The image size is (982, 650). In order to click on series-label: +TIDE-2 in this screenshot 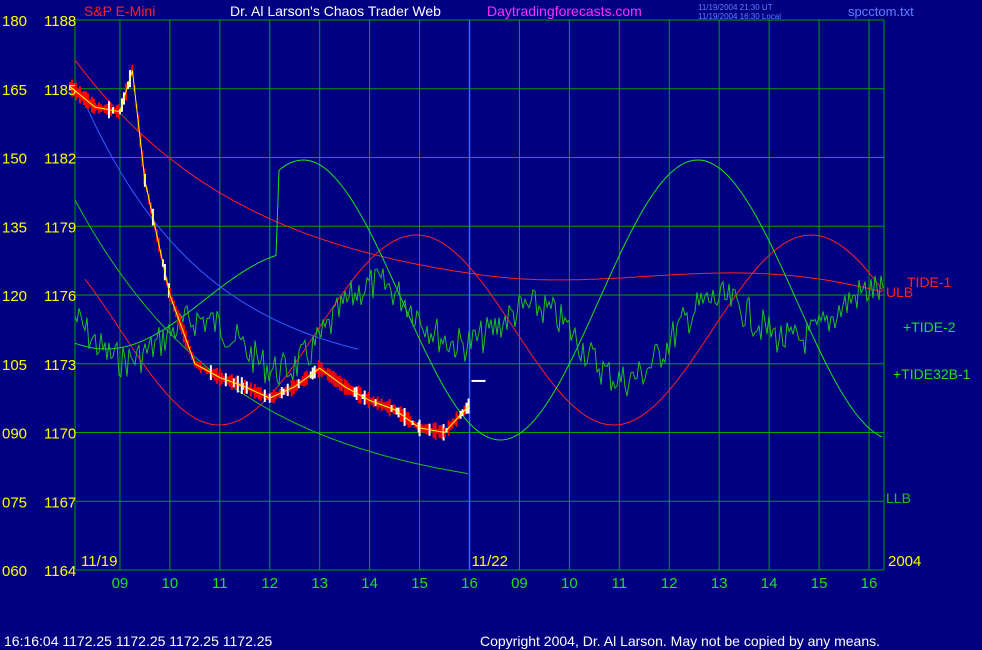, I will do `click(929, 327)`.